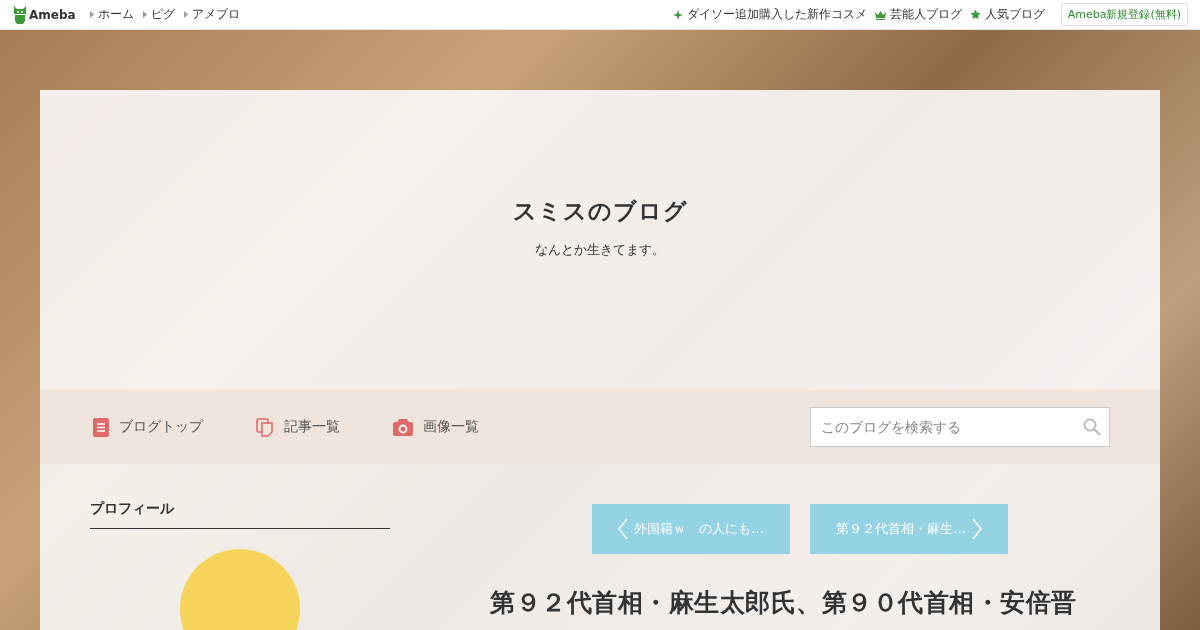  What do you see at coordinates (215, 14) in the screenshot?
I see `nav-link: アメブロ` at bounding box center [215, 14].